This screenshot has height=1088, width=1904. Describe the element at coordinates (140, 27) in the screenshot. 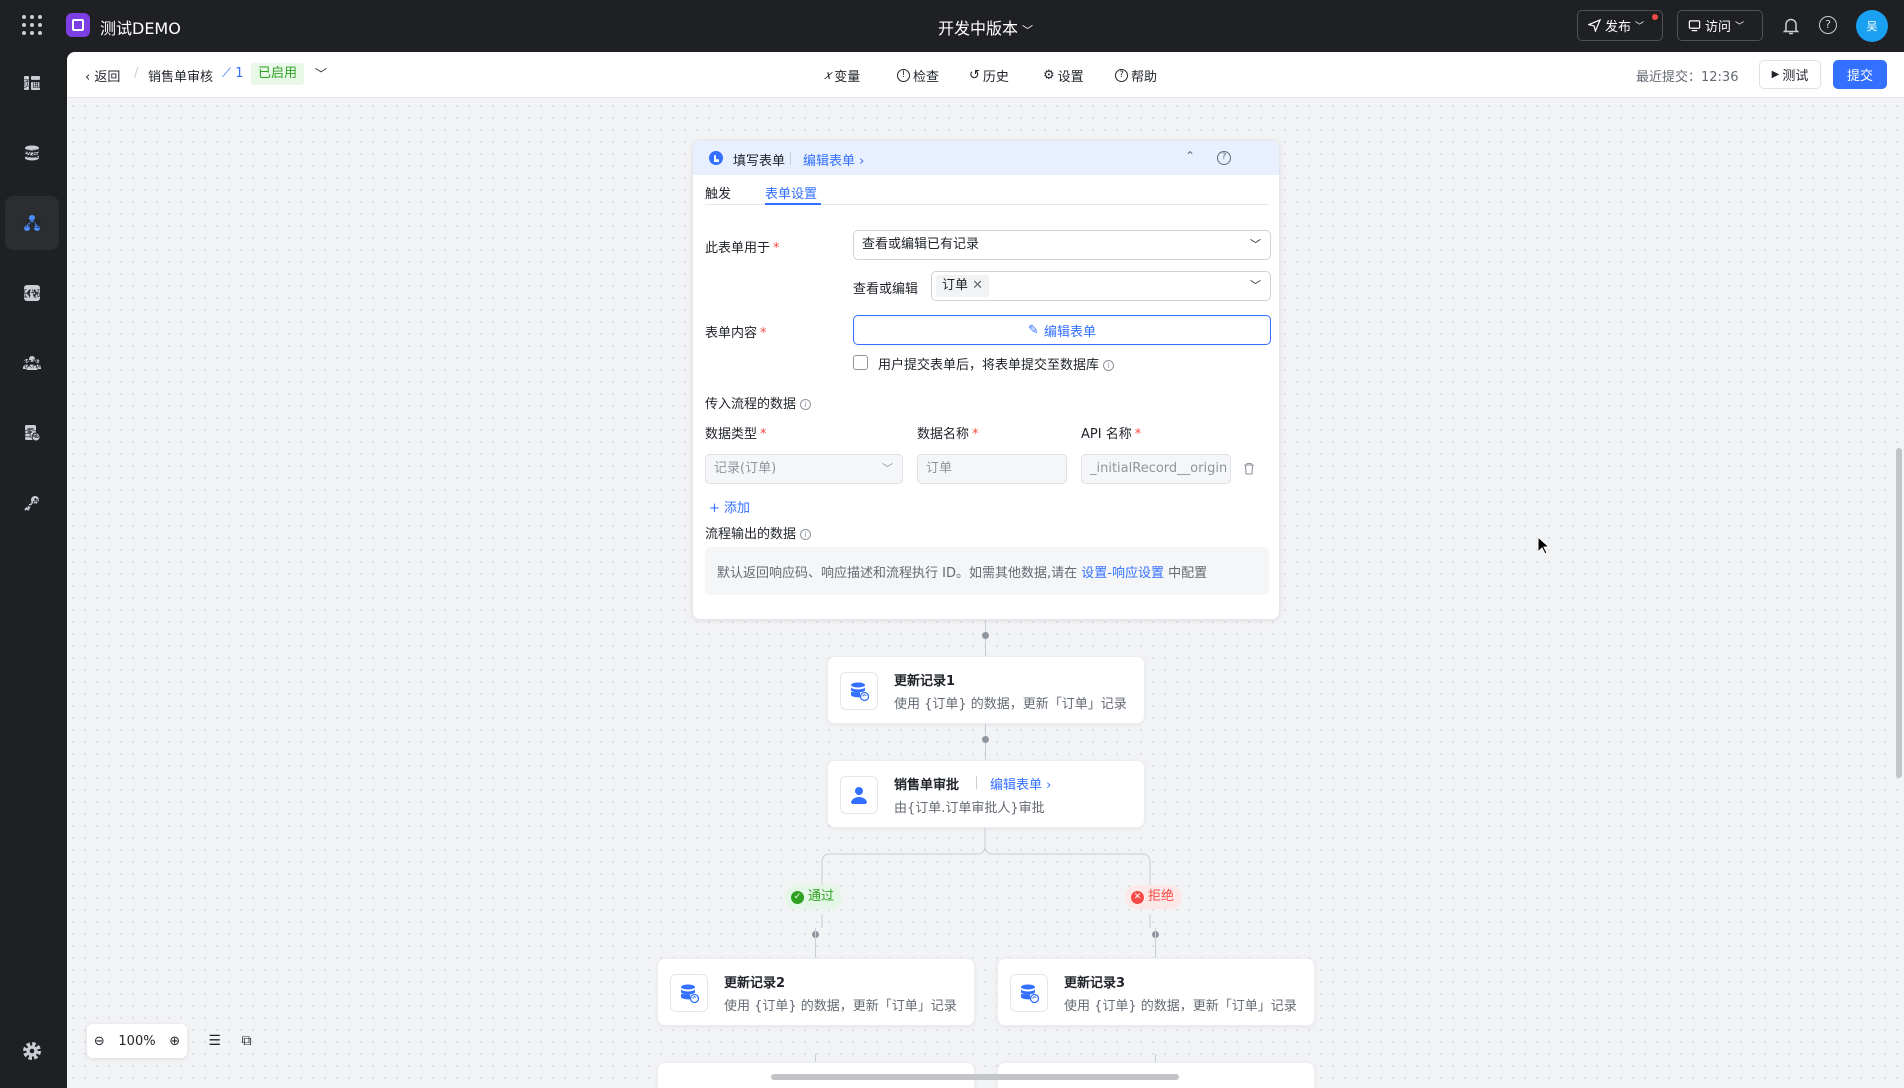

I see `app-name: 测试DEMO` at that location.